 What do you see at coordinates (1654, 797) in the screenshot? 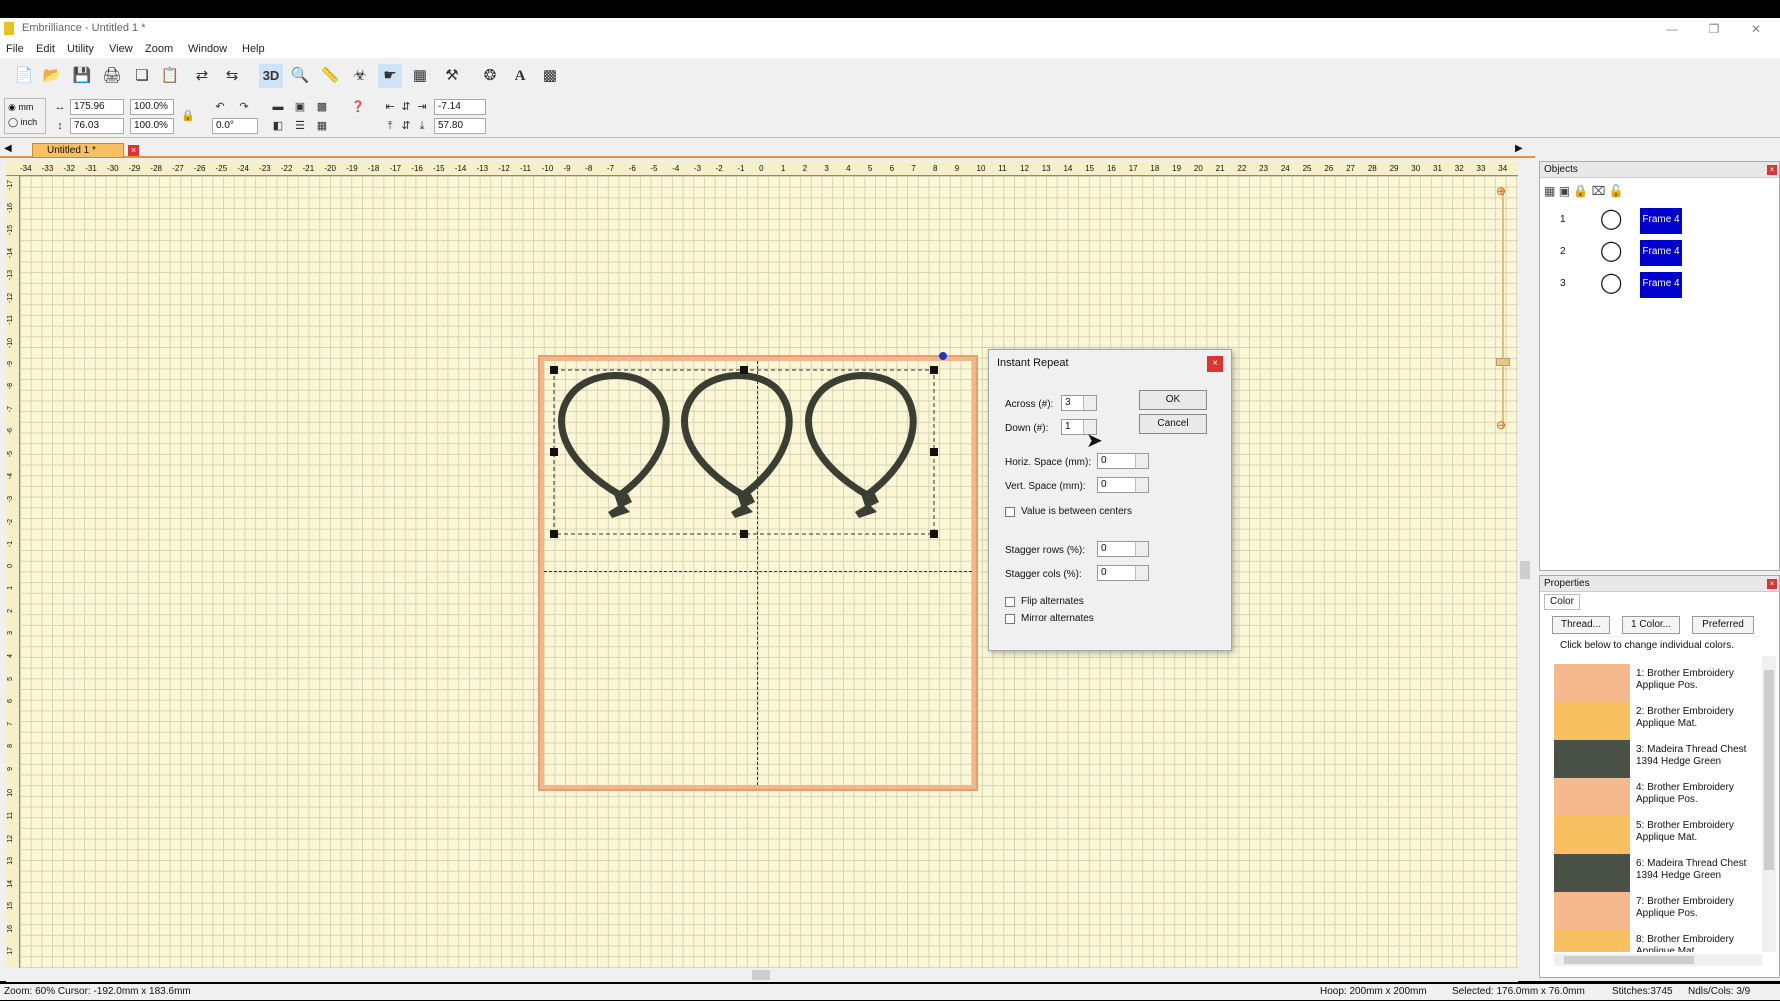
I see `color-item: 4: Brother Embroidery Applique Pos.` at bounding box center [1654, 797].